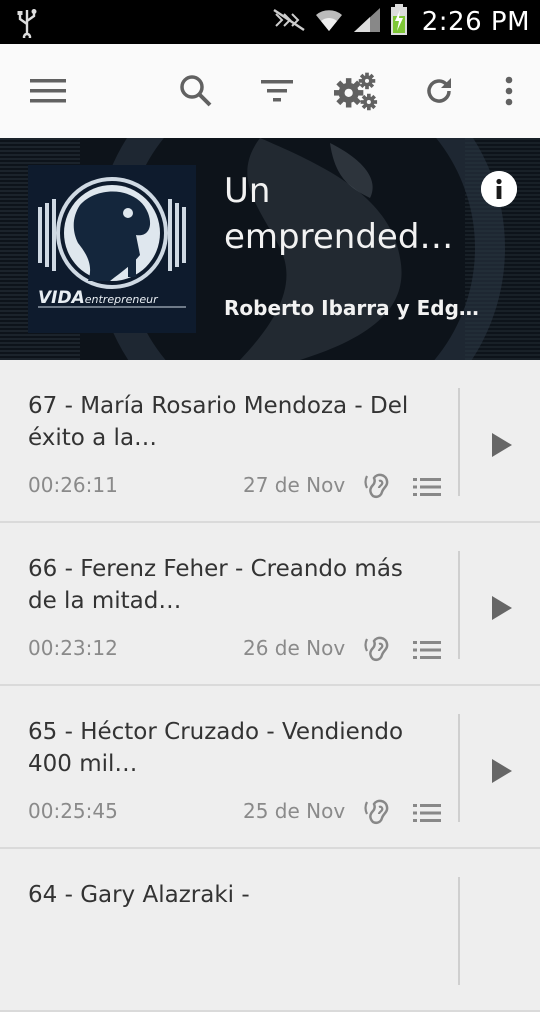  What do you see at coordinates (73, 648) in the screenshot?
I see `episode-duration: 00:23:12` at bounding box center [73, 648].